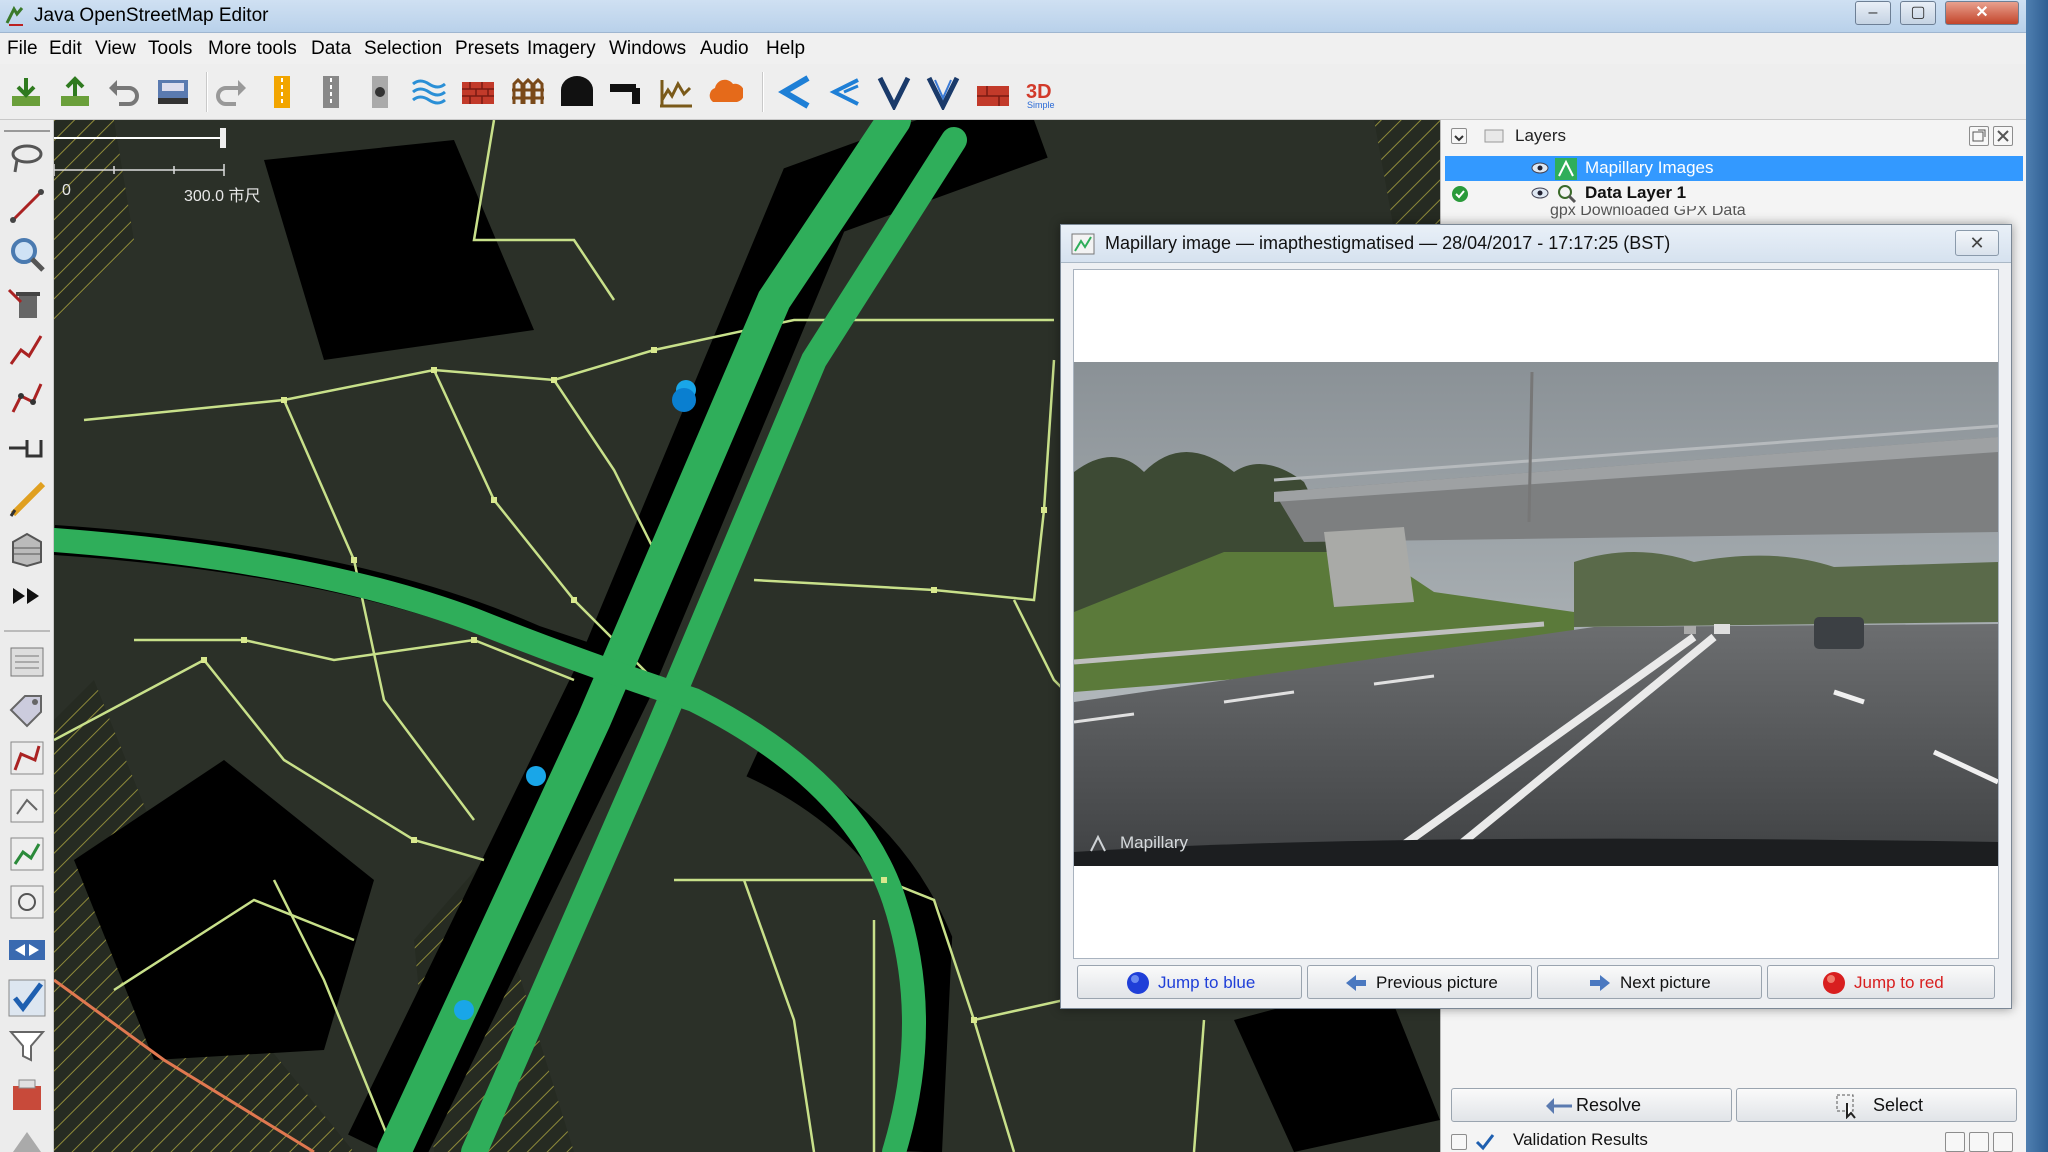  Describe the element at coordinates (794, 92) in the screenshot. I see `merge-icon` at that location.